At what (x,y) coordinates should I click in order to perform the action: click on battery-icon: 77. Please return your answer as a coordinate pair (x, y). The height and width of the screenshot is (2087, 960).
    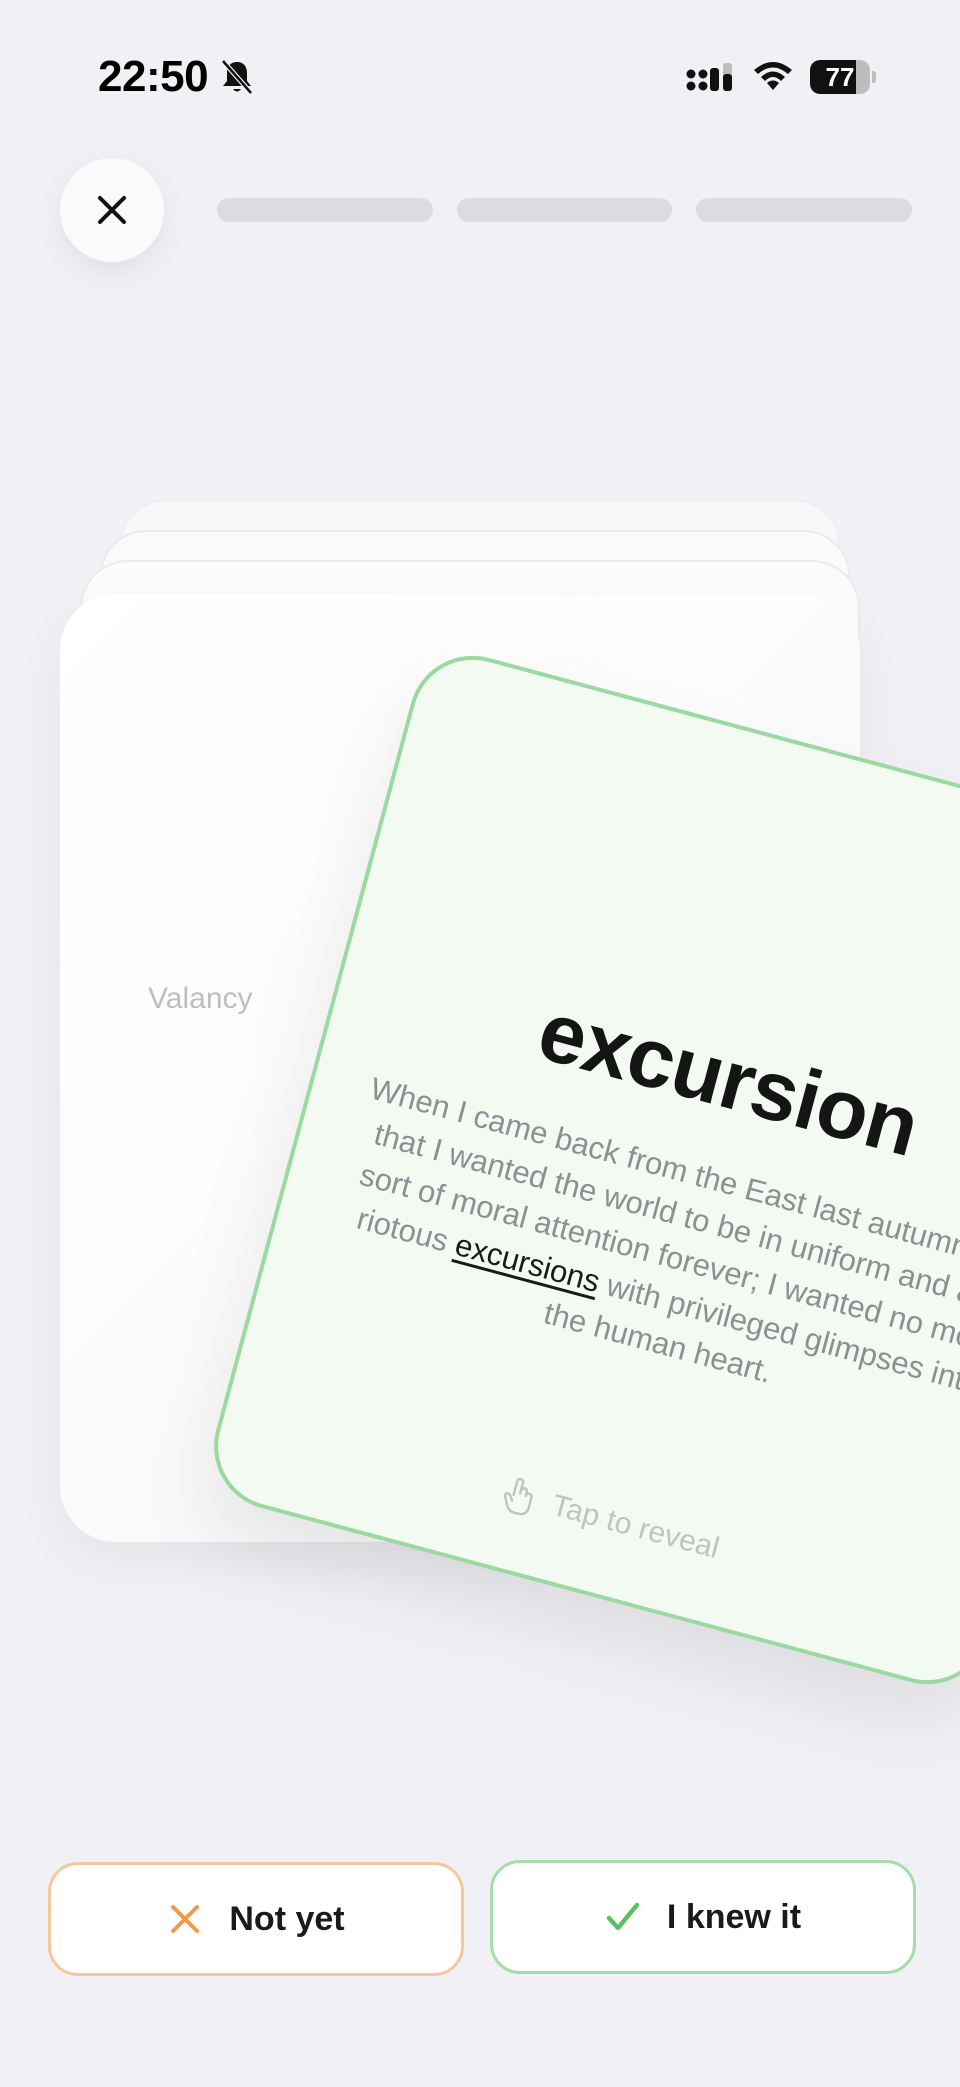
    Looking at the image, I should click on (843, 77).